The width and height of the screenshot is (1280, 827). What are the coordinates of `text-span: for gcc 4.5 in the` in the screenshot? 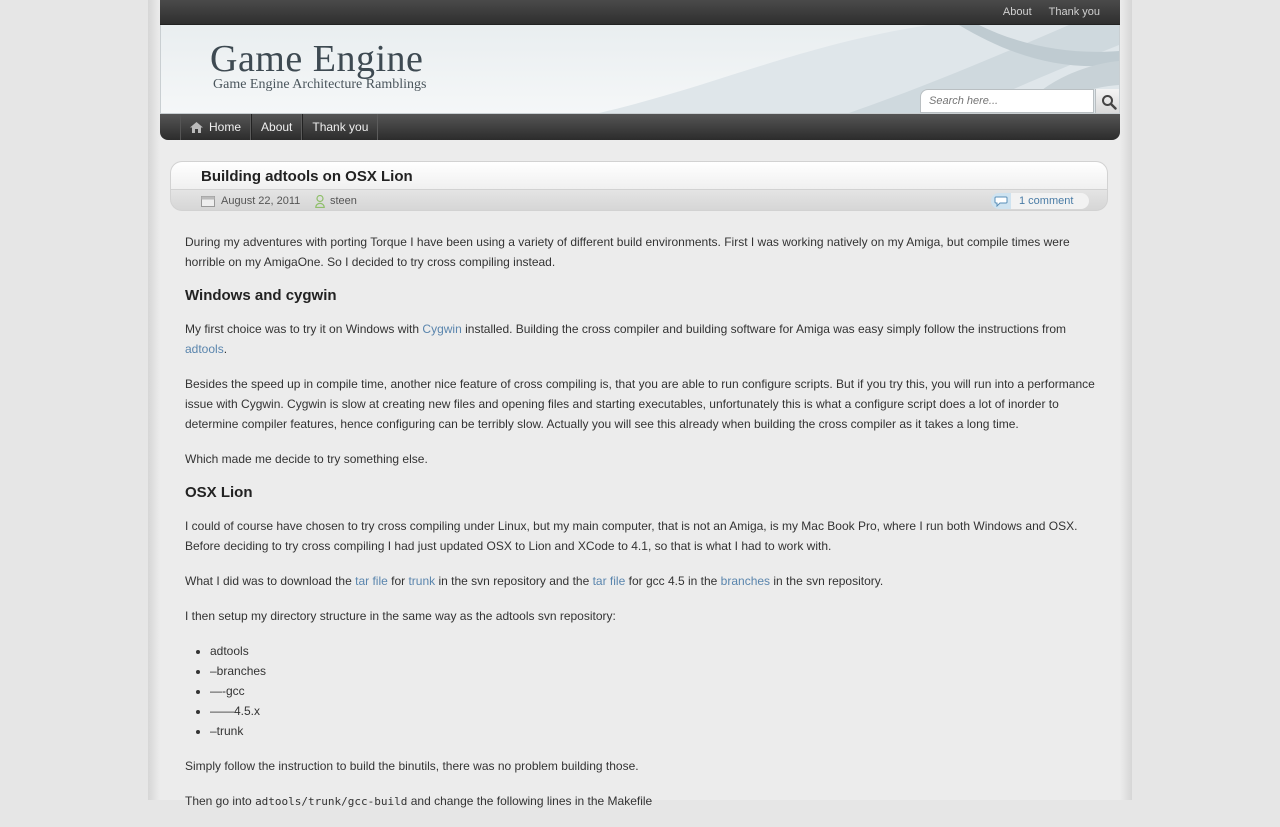 It's located at (673, 581).